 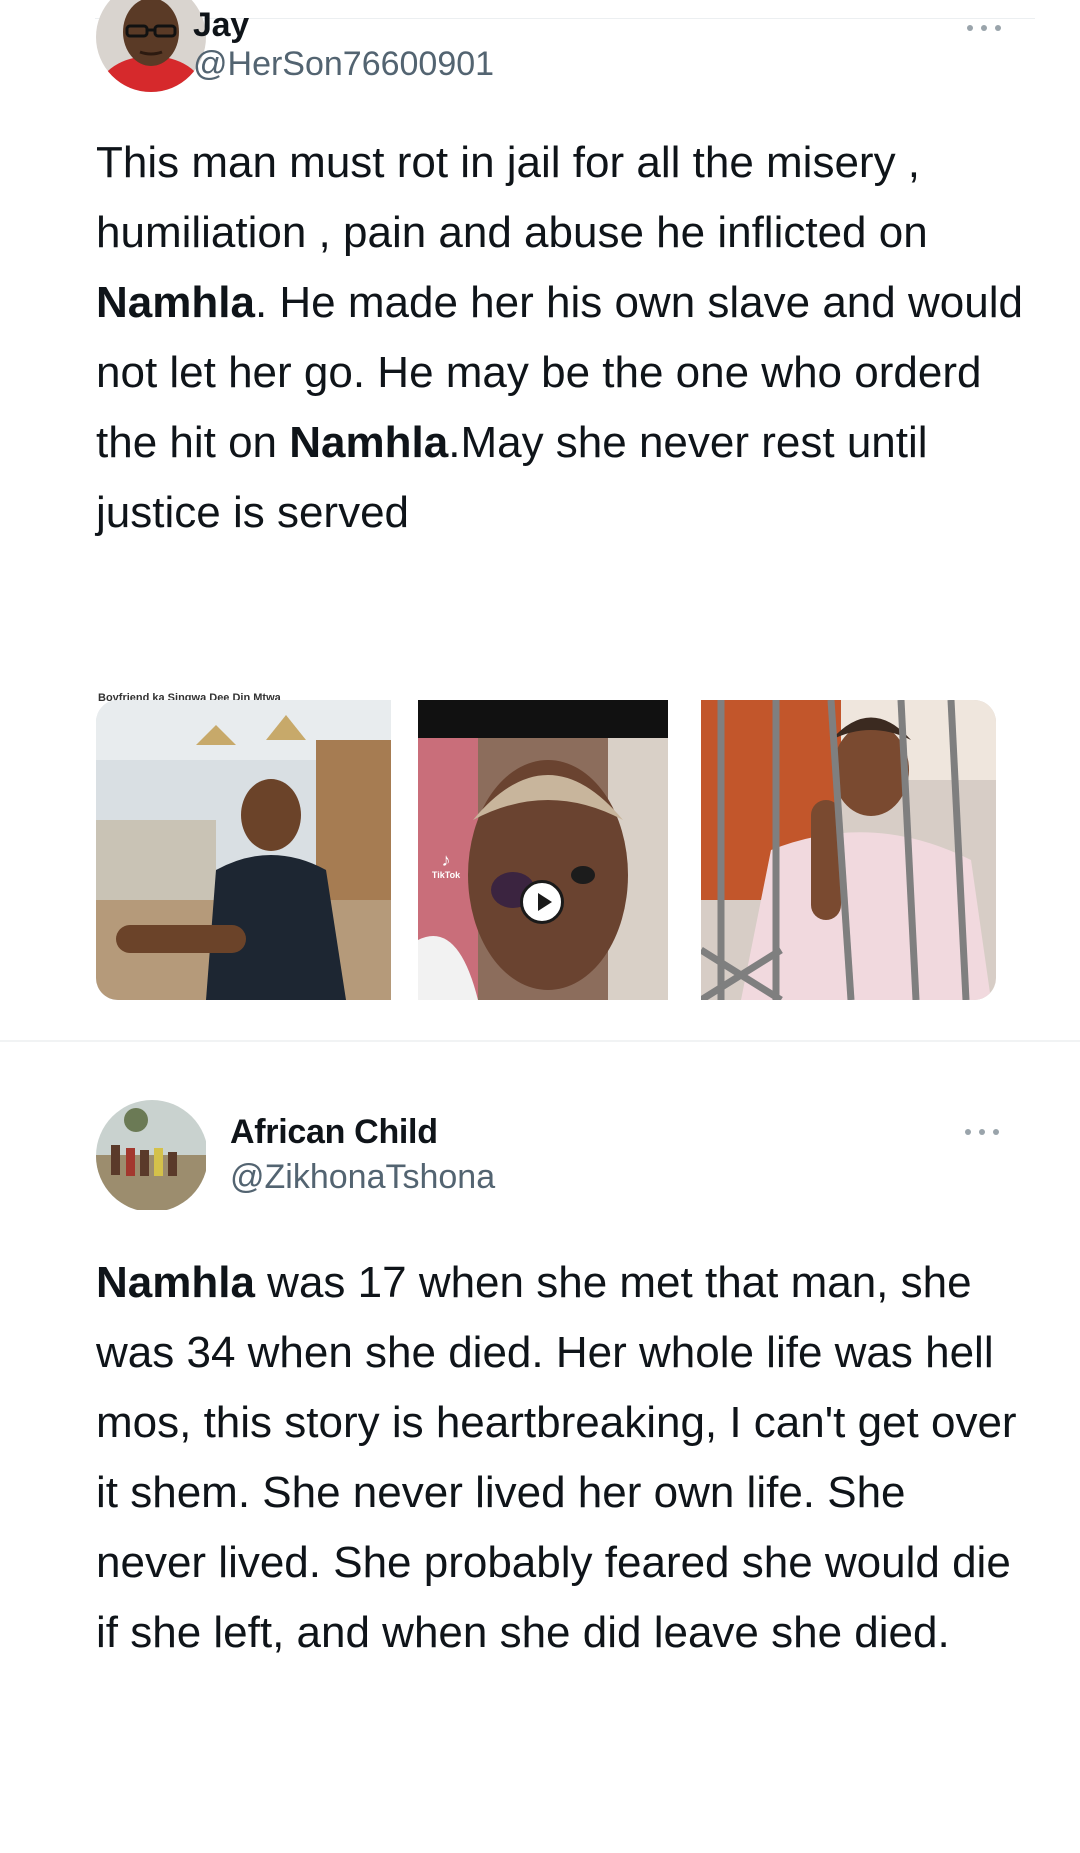 I want to click on photo-man-in-restaurant, so click(x=243, y=850).